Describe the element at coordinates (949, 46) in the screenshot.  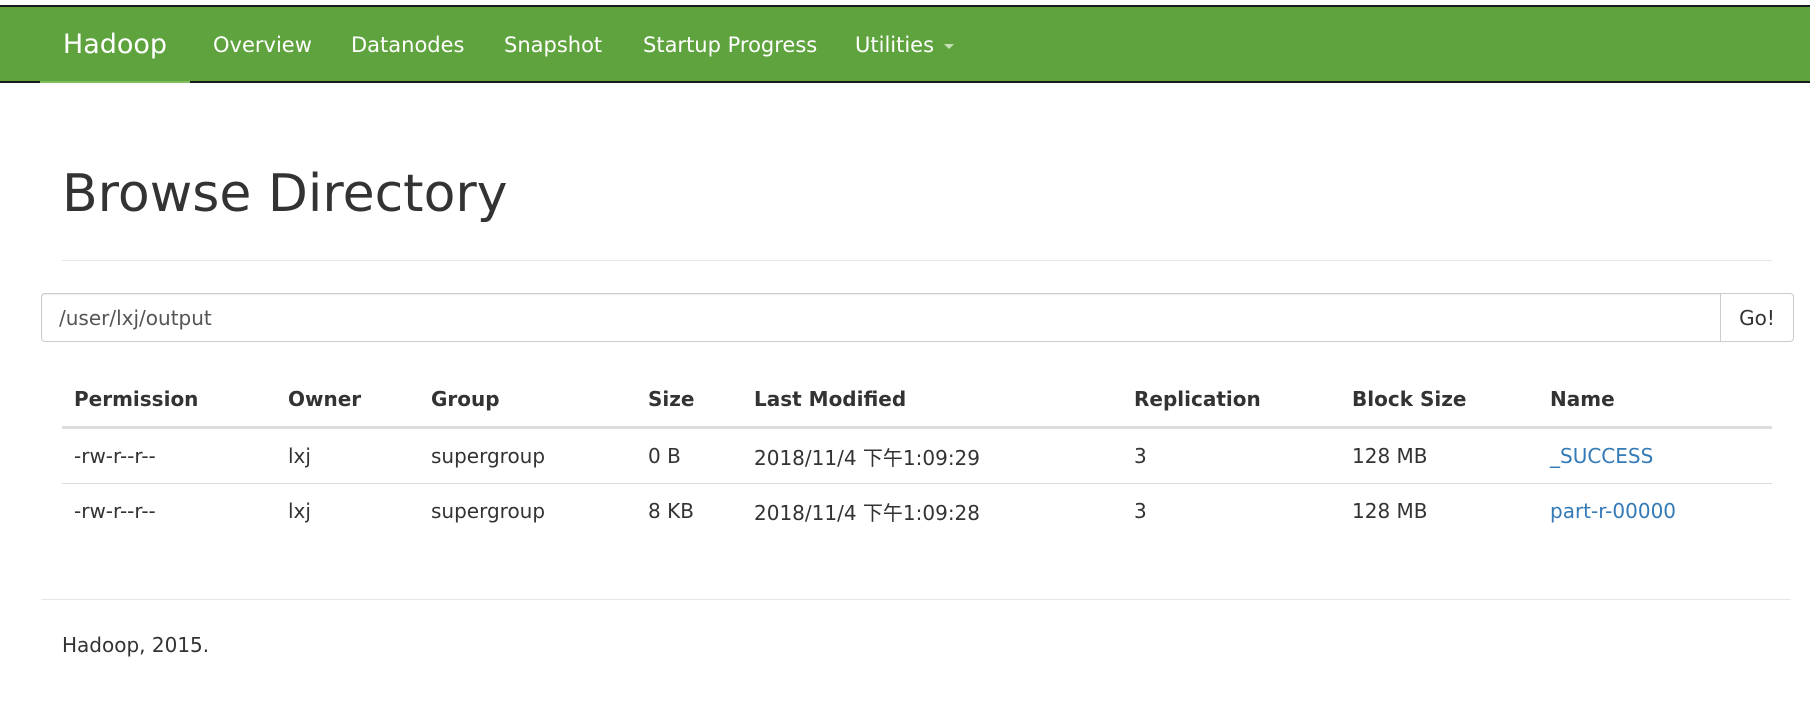
I see `chevron-down-icon` at that location.